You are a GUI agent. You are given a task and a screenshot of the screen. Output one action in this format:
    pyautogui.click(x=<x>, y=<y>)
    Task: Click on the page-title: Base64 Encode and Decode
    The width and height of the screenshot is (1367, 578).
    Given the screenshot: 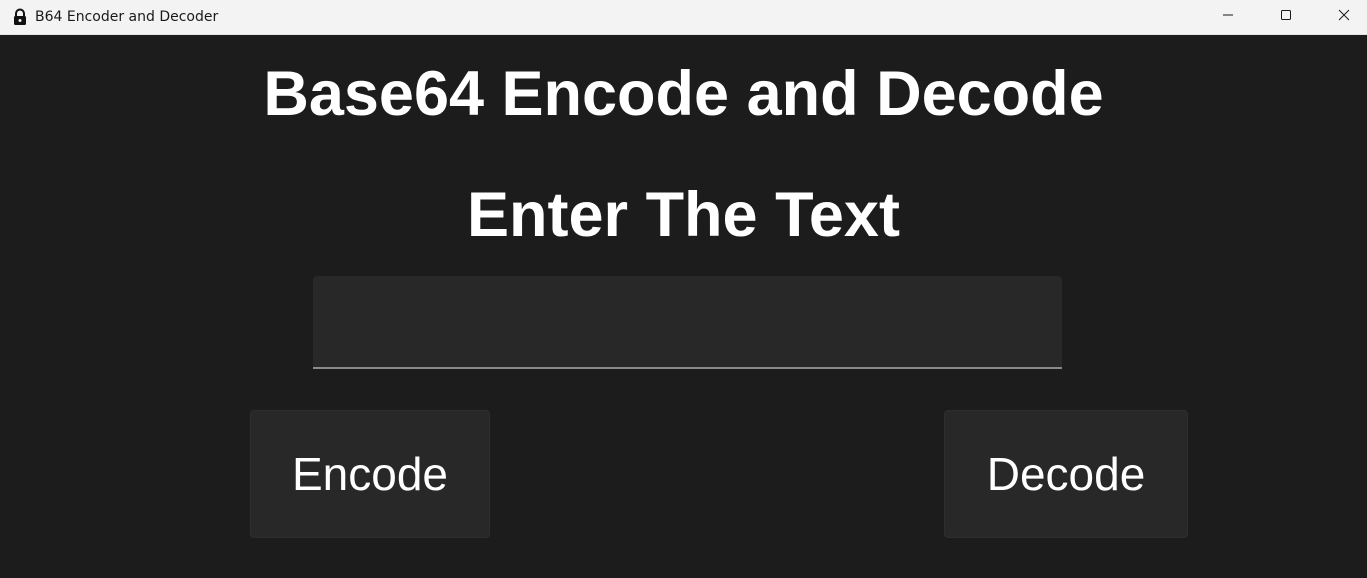 What is the action you would take?
    pyautogui.click(x=683, y=94)
    